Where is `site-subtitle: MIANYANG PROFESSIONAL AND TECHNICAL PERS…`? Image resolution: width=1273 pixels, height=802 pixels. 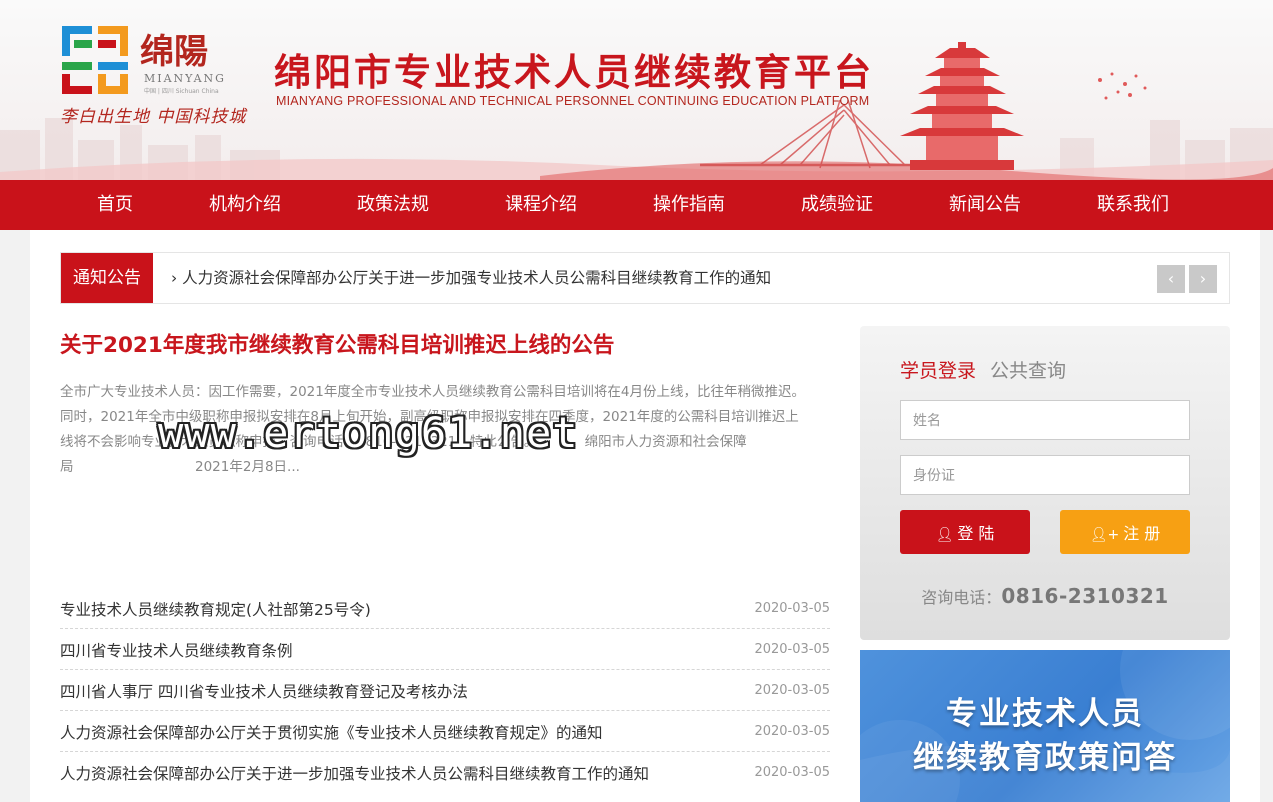
site-subtitle: MIANYANG PROFESSIONAL AND TECHNICAL PERS… is located at coordinates (573, 101).